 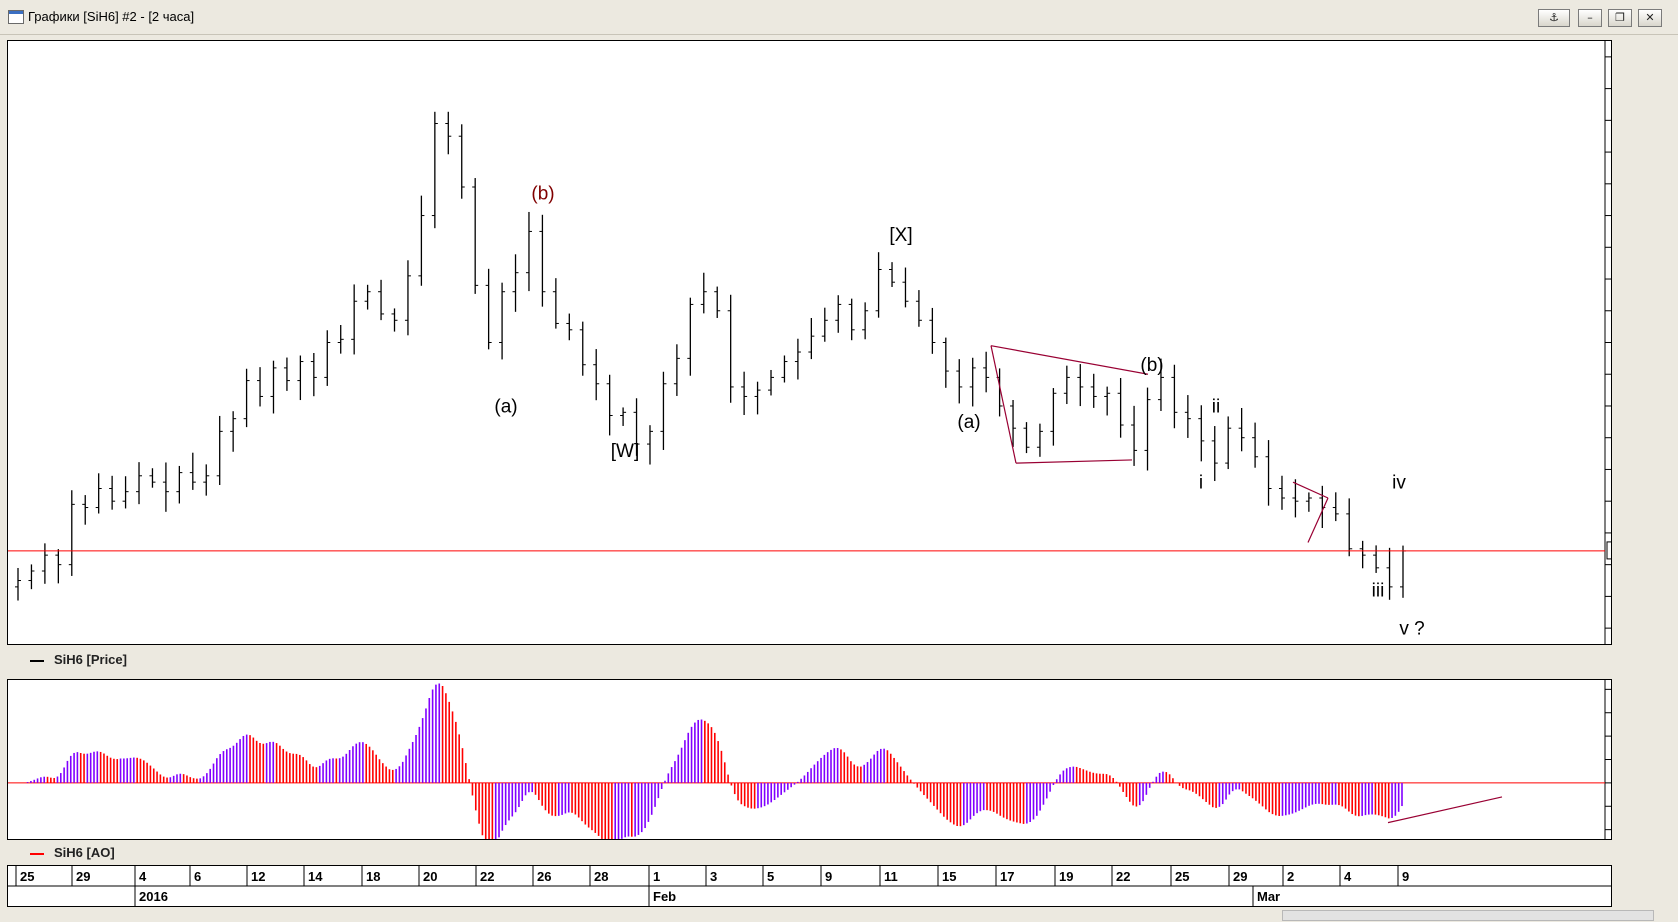 I want to click on wave-label: [X], so click(x=900, y=235).